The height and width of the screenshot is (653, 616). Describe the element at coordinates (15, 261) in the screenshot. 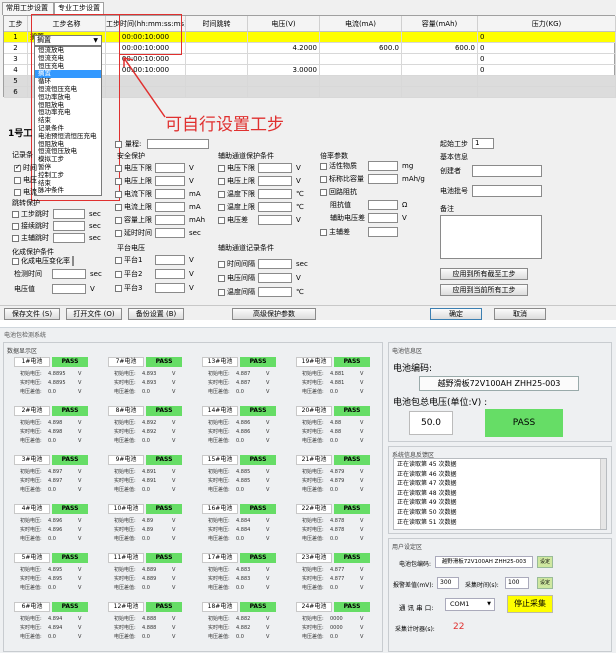

I see `chem-checkbox` at that location.